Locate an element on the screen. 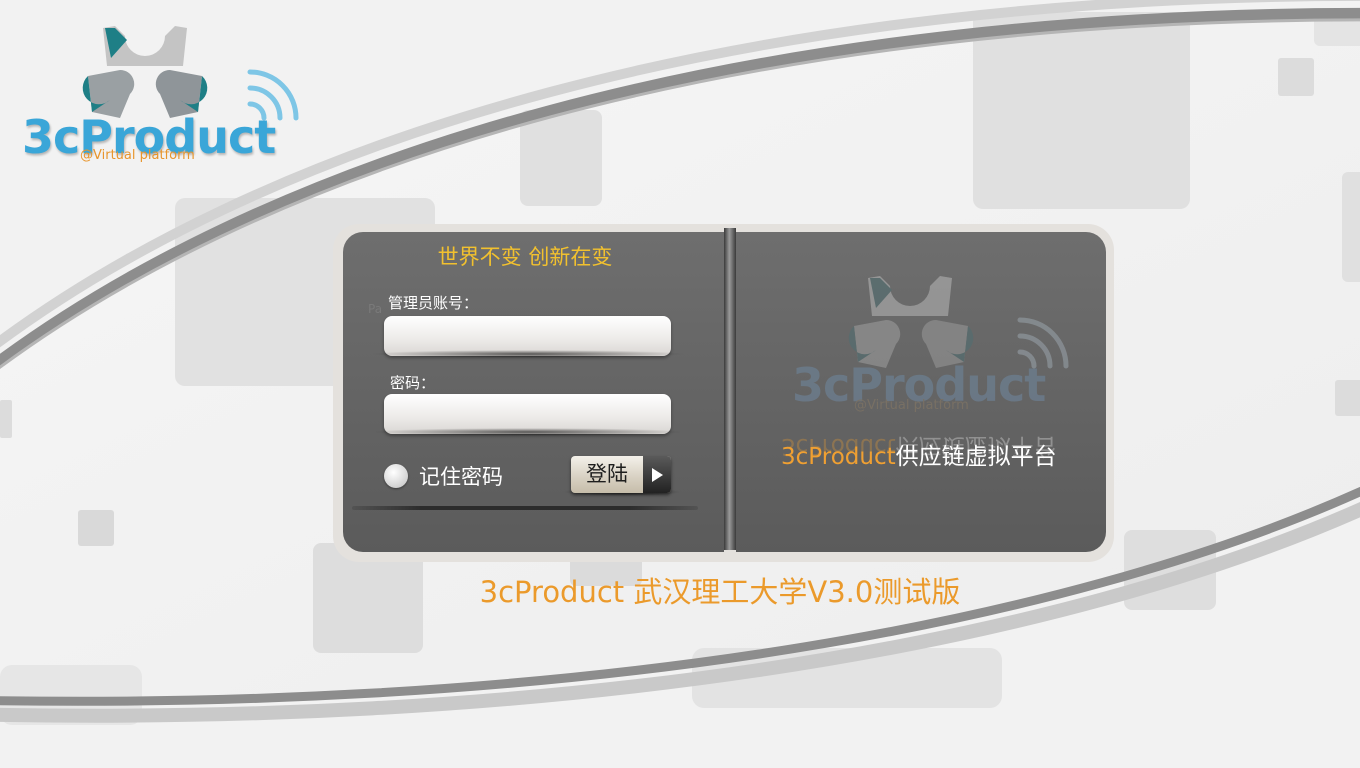 This screenshot has height=768, width=1360. ghost-hint-text: Pa is located at coordinates (375, 309).